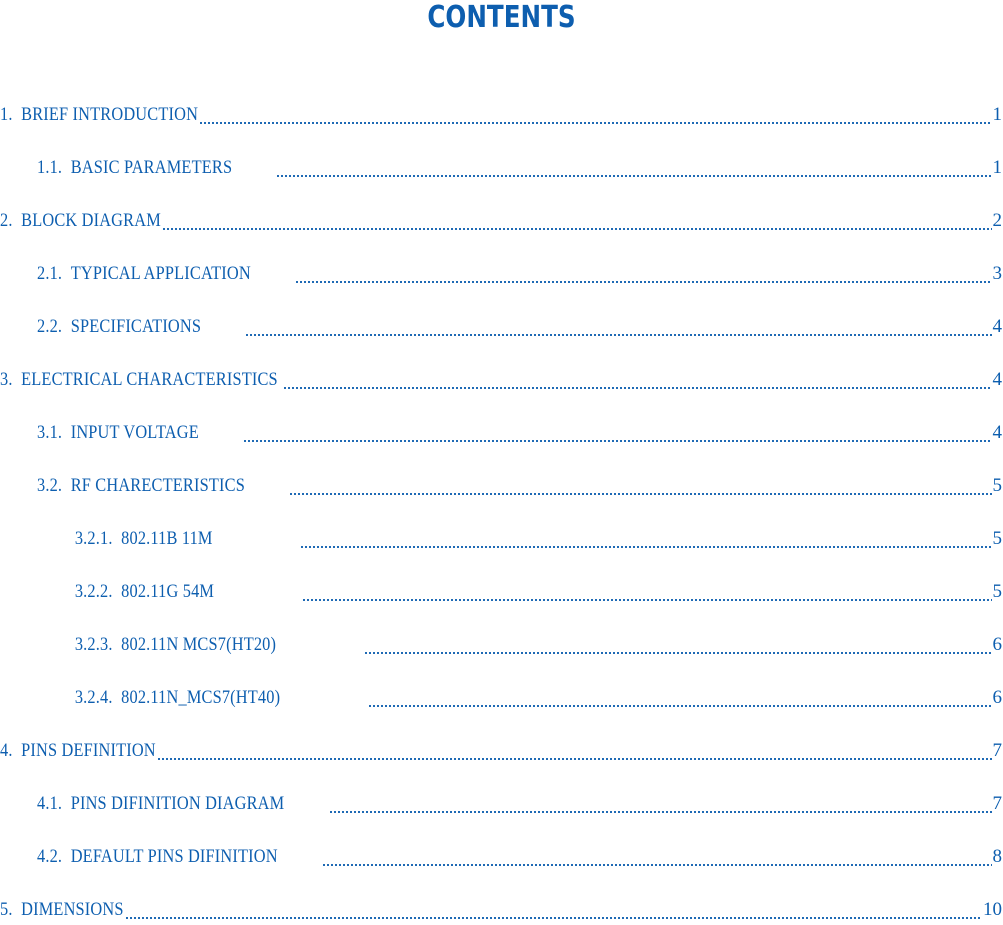 This screenshot has width=1003, height=925. What do you see at coordinates (501, 221) in the screenshot?
I see `toc-entry: 2. BLOCK DIAGRAM 2` at bounding box center [501, 221].